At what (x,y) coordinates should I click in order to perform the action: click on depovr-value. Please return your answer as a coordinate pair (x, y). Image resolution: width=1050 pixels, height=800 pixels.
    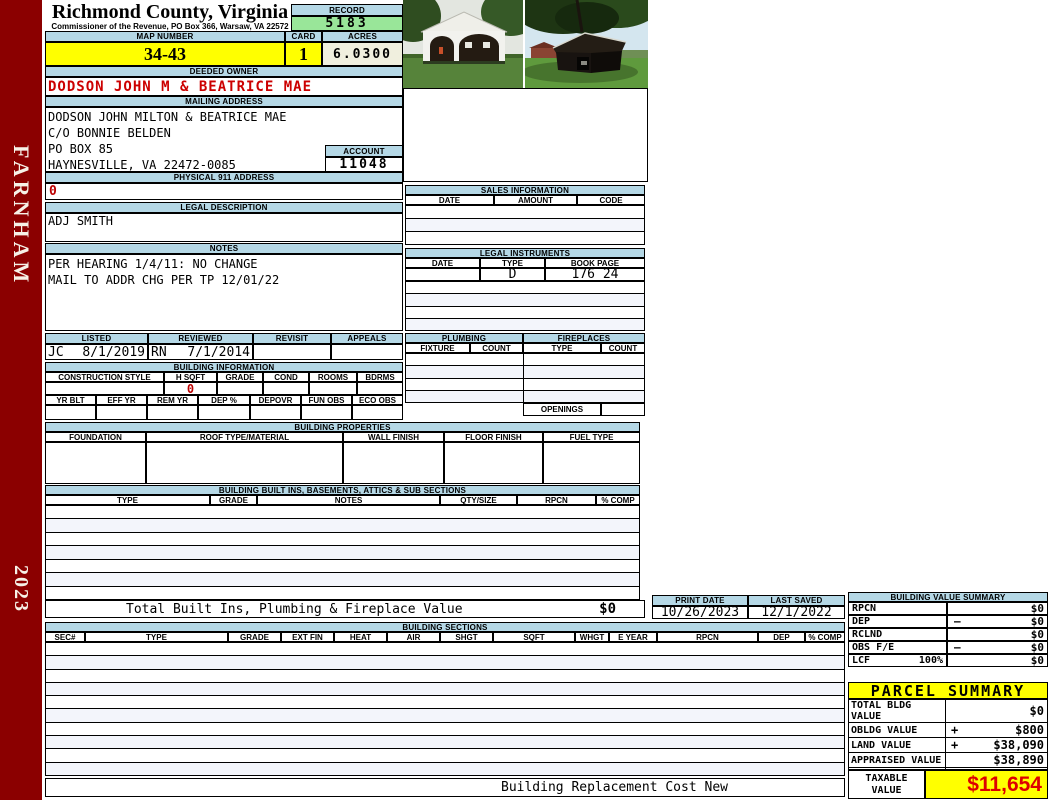
    Looking at the image, I should click on (275, 412).